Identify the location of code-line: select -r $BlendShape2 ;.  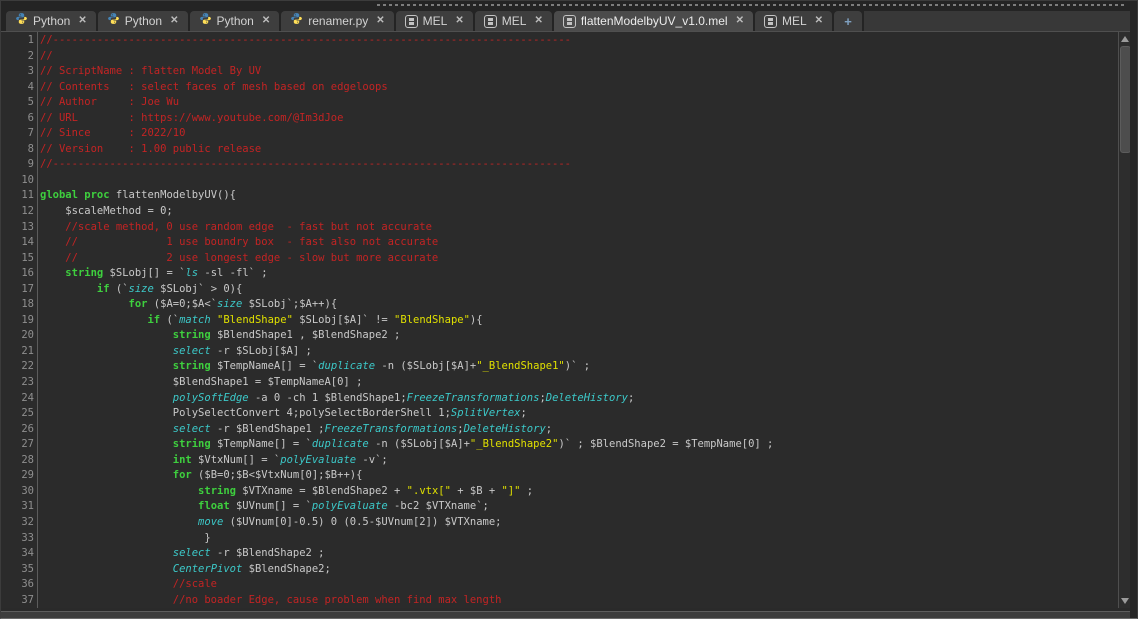
(579, 554).